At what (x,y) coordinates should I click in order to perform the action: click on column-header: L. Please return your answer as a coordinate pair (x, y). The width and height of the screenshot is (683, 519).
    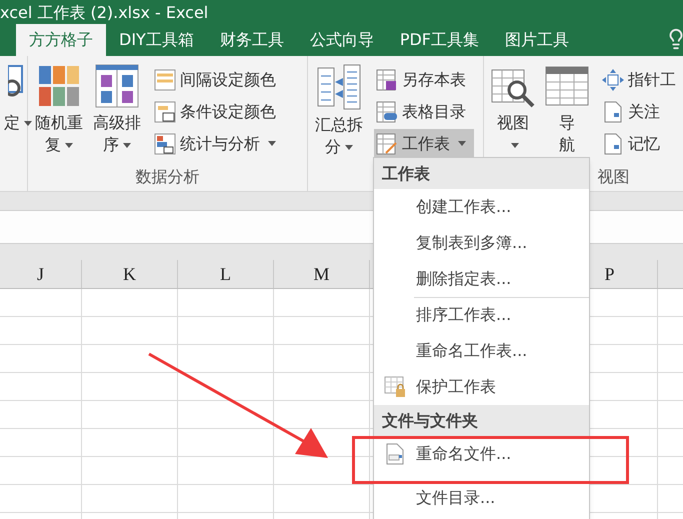
    Looking at the image, I should click on (226, 274).